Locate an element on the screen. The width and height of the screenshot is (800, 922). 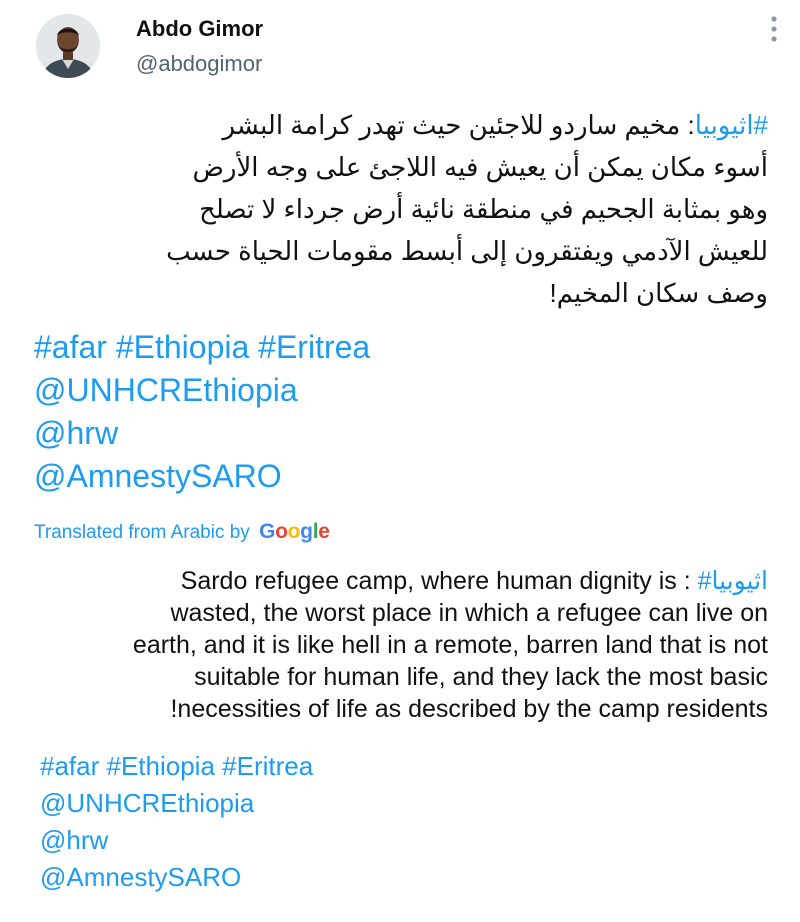
more-options-icon is located at coordinates (774, 29).